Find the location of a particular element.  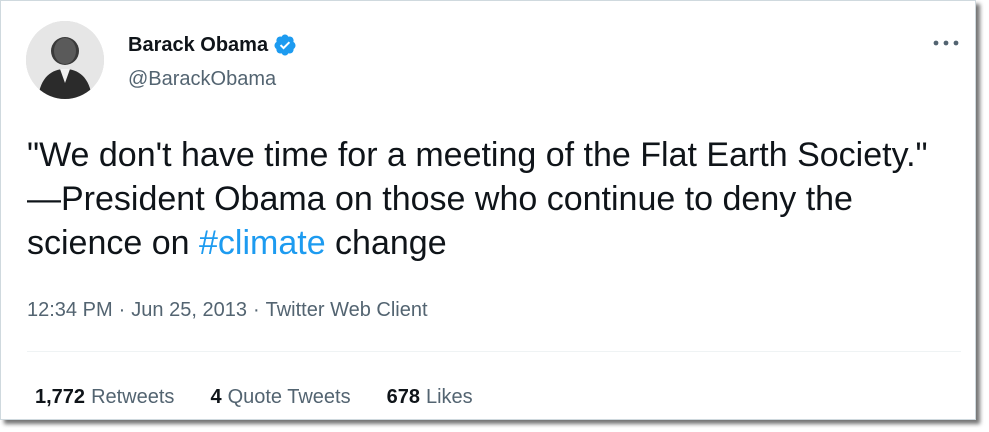

more-dots-icon is located at coordinates (946, 43).